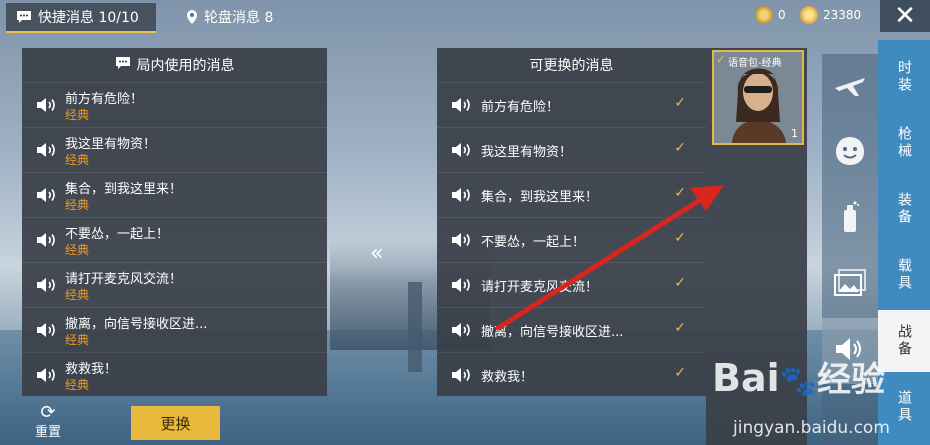 Image resolution: width=930 pixels, height=445 pixels. What do you see at coordinates (811, 428) in the screenshot?
I see `watermark-url: jingyan.baidu.com` at bounding box center [811, 428].